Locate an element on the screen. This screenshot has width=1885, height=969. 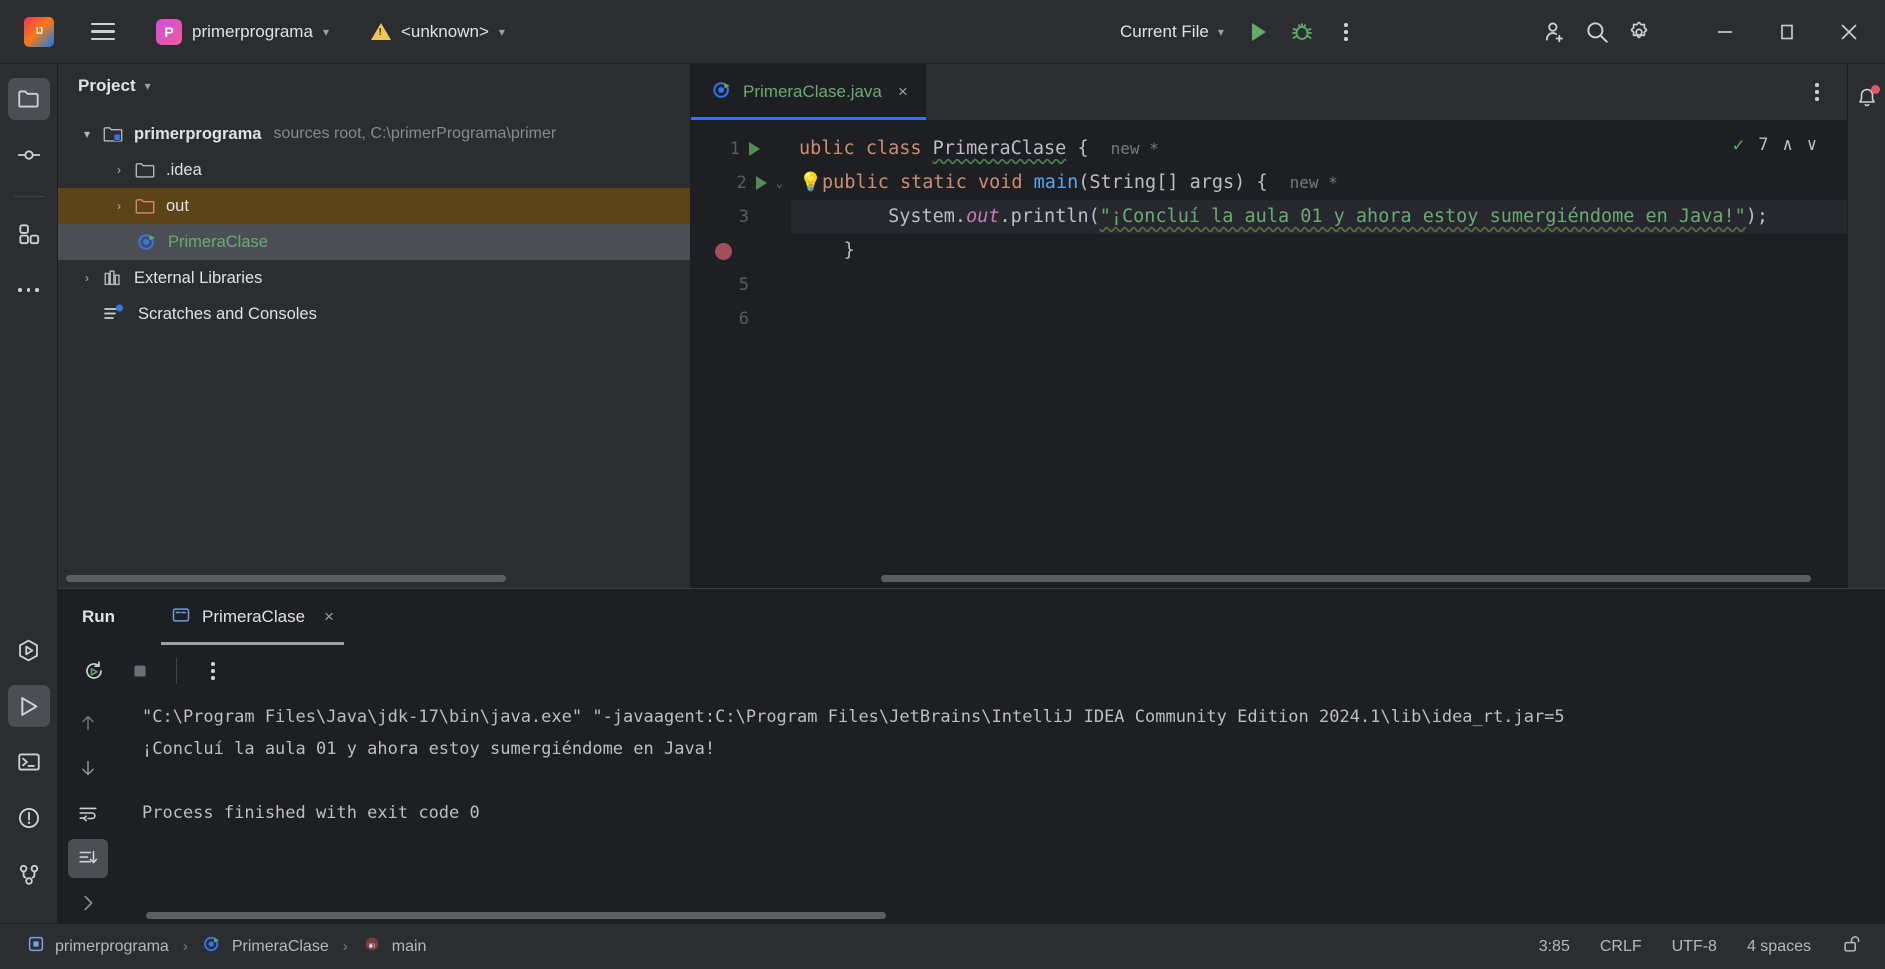
title-bar-center: Current File ▾ is located at coordinates (1238, 32).